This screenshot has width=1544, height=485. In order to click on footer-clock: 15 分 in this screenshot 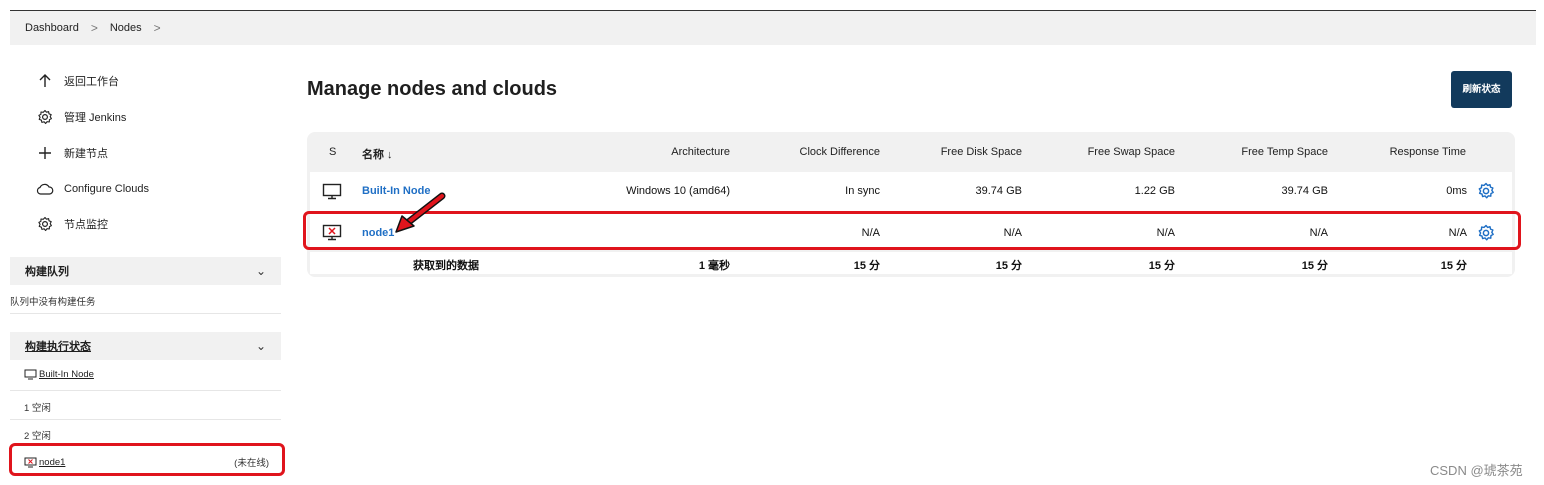, I will do `click(866, 266)`.